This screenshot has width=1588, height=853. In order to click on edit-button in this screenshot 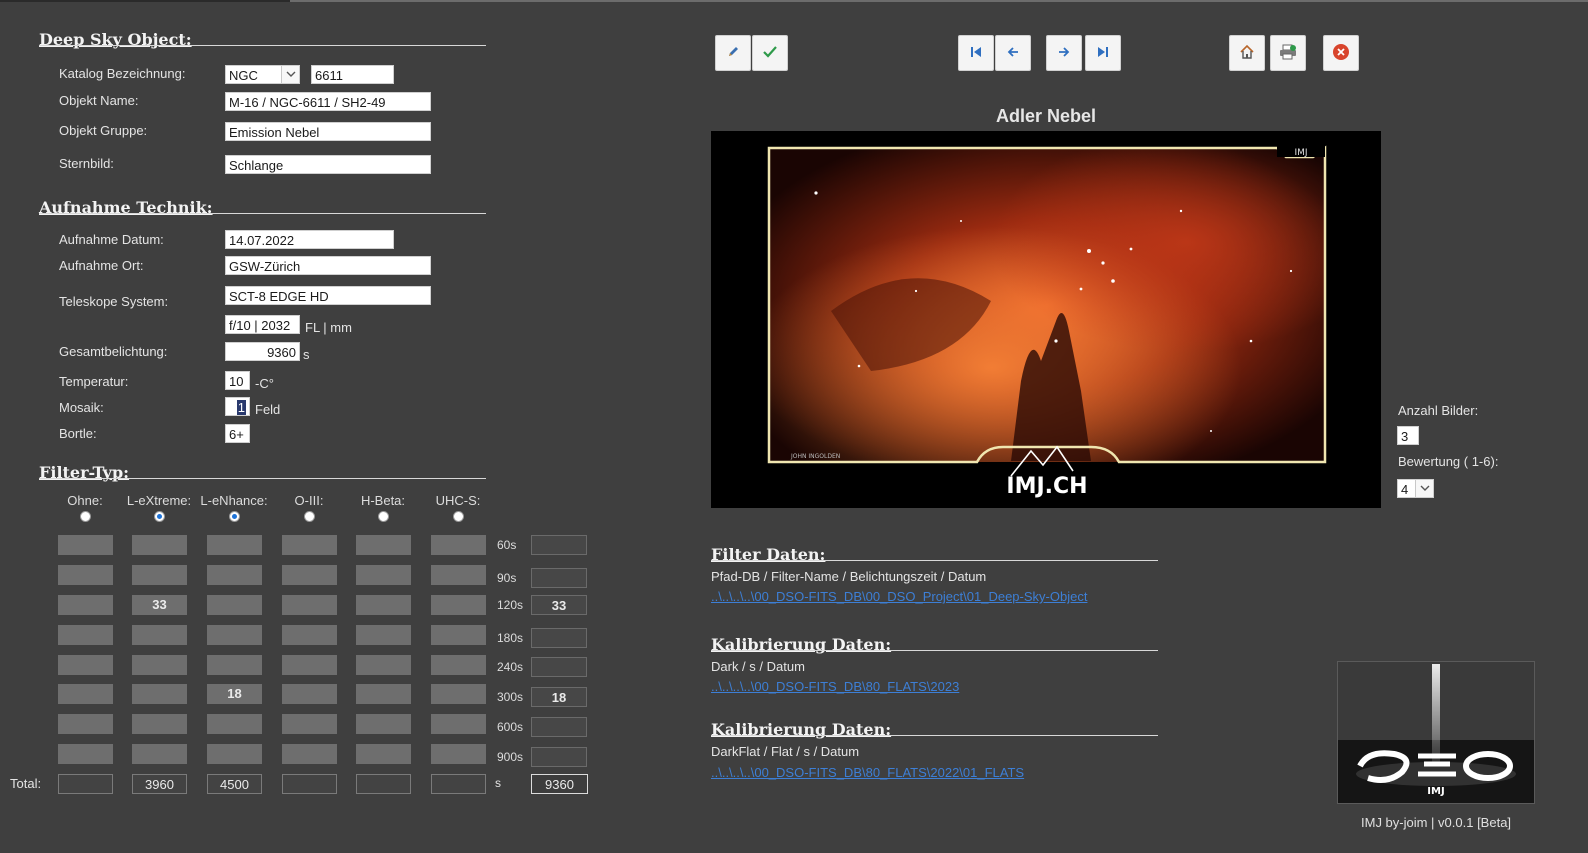, I will do `click(733, 53)`.